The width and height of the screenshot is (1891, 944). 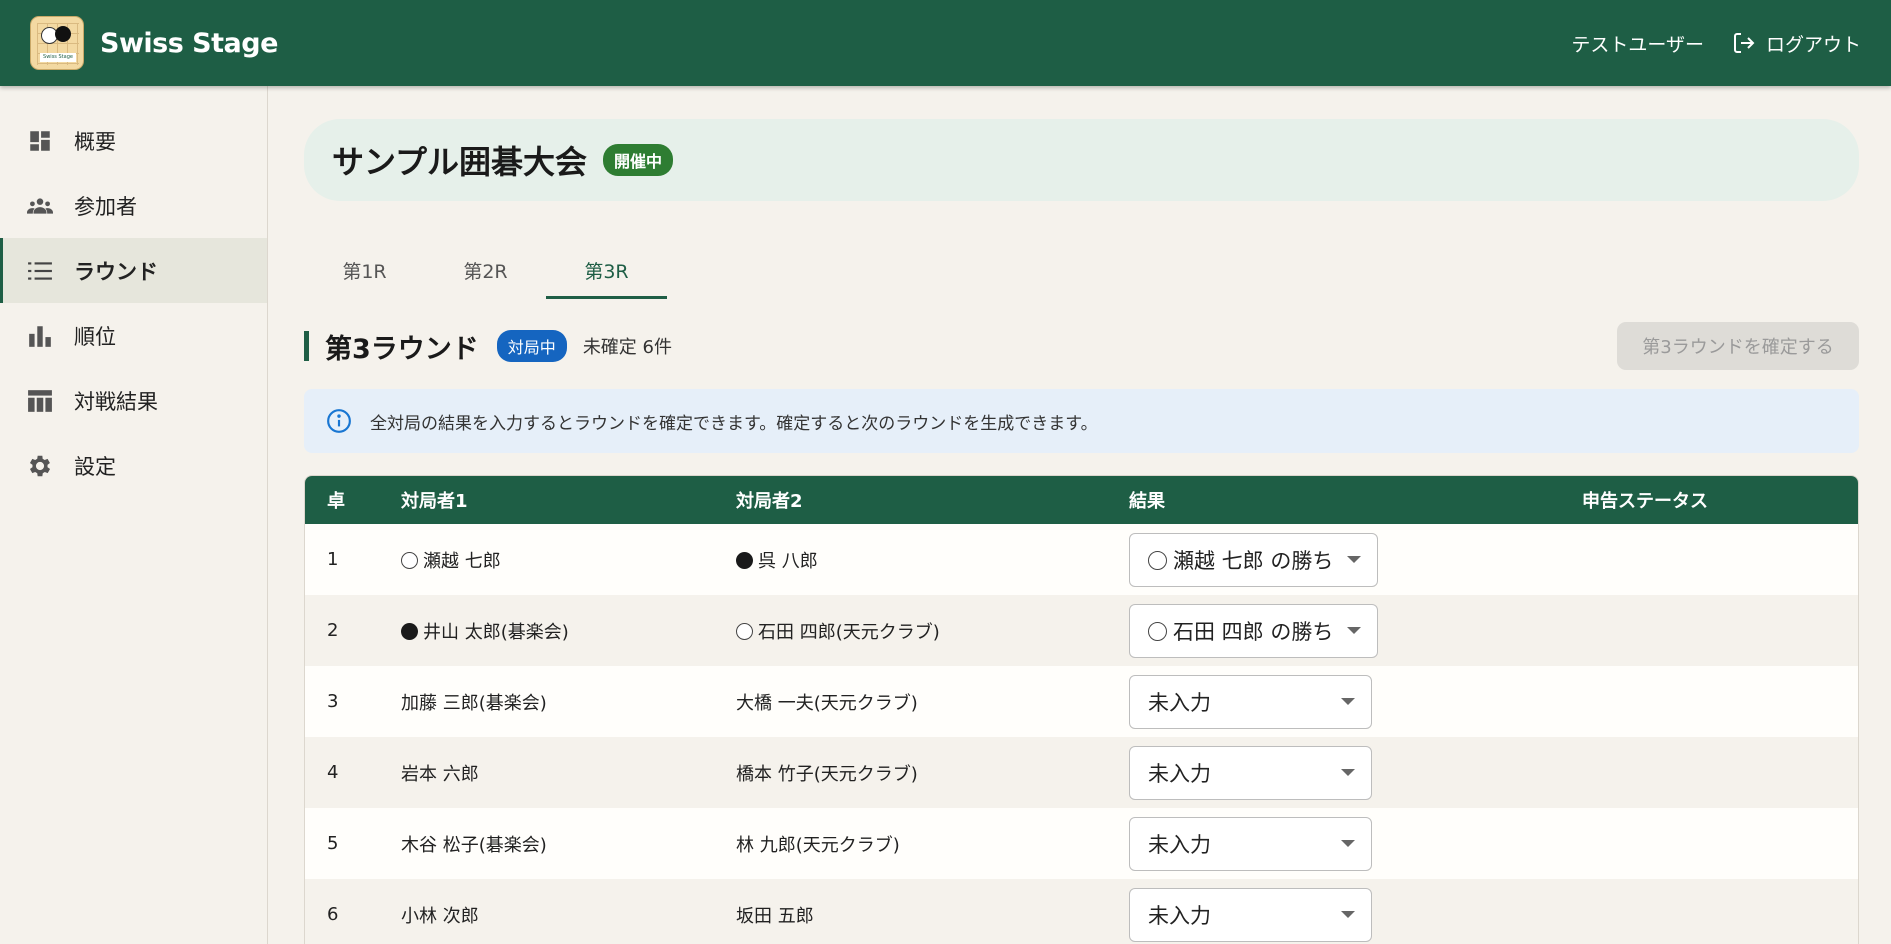 I want to click on header-player2: 対局者2, so click(x=769, y=501).